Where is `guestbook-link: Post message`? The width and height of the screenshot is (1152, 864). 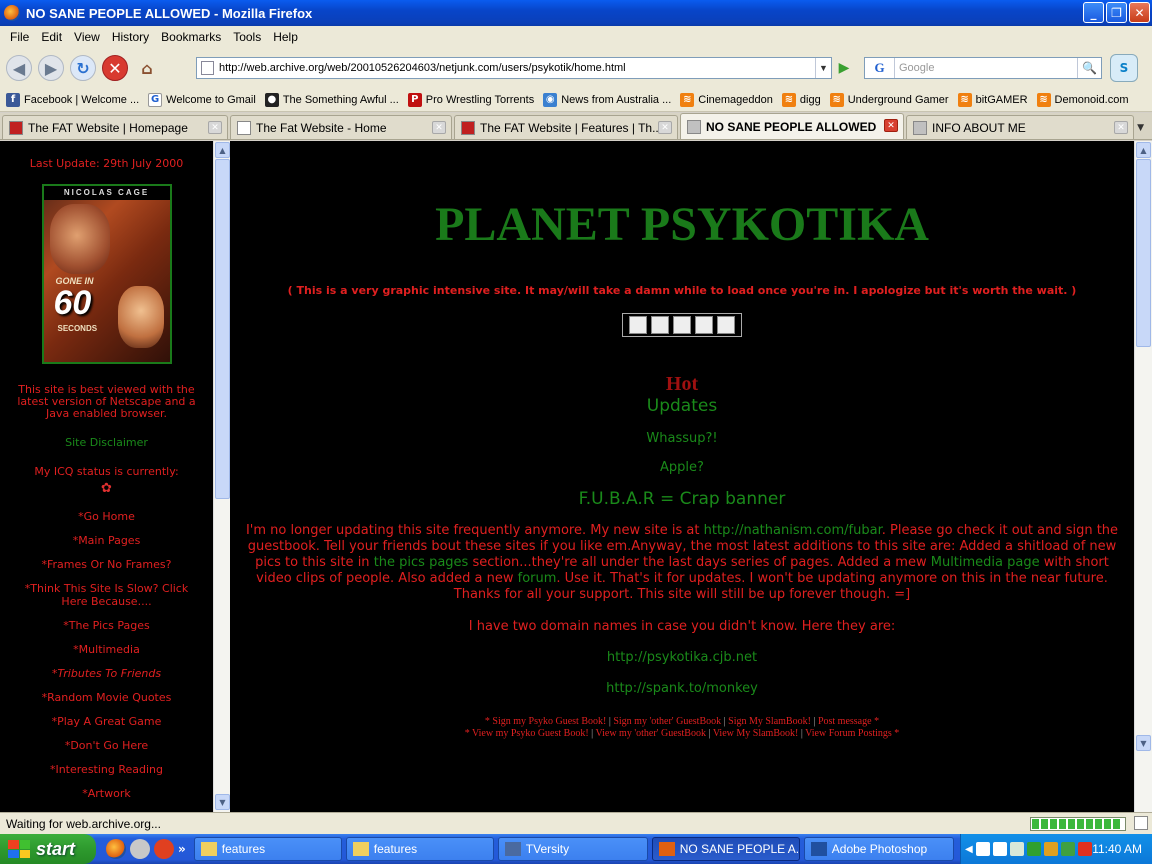
guestbook-link: Post message is located at coordinates (845, 721).